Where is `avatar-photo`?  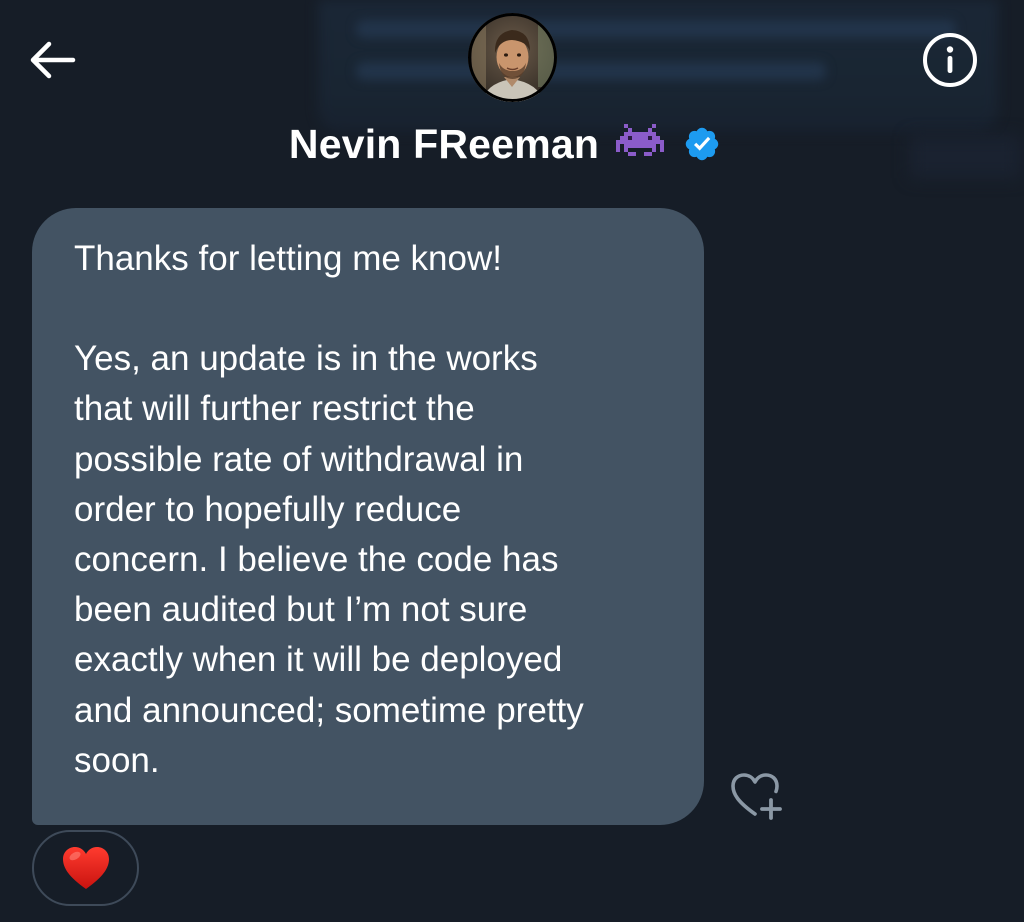 avatar-photo is located at coordinates (512, 57).